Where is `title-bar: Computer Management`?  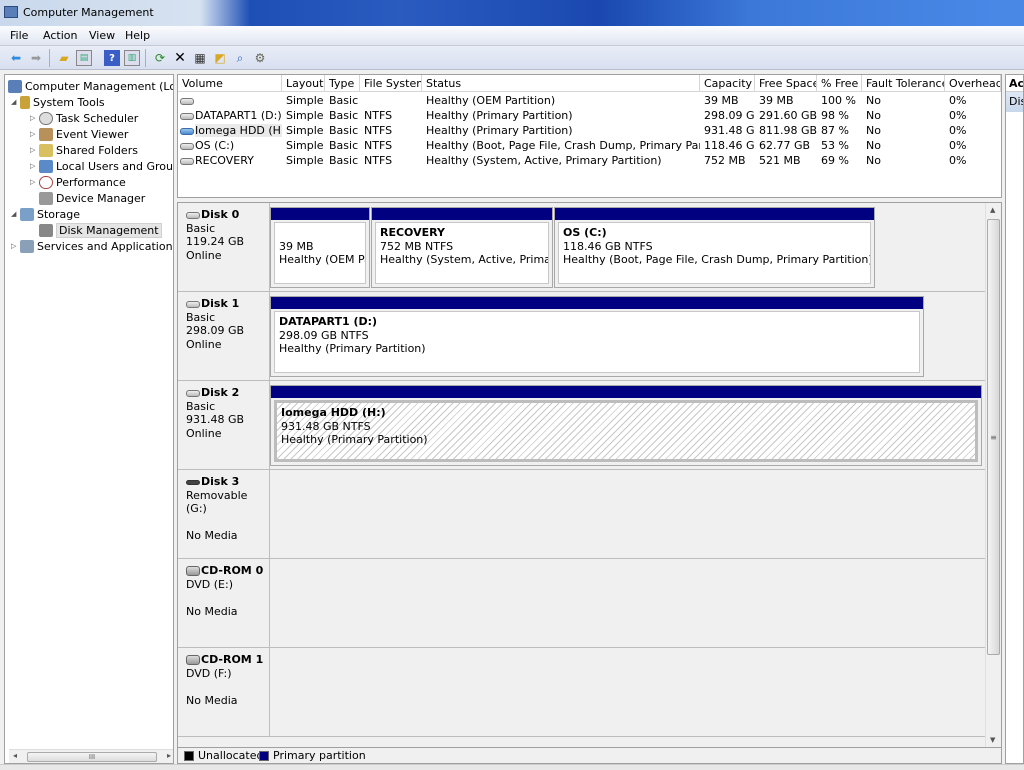
title-bar: Computer Management is located at coordinates (512, 13).